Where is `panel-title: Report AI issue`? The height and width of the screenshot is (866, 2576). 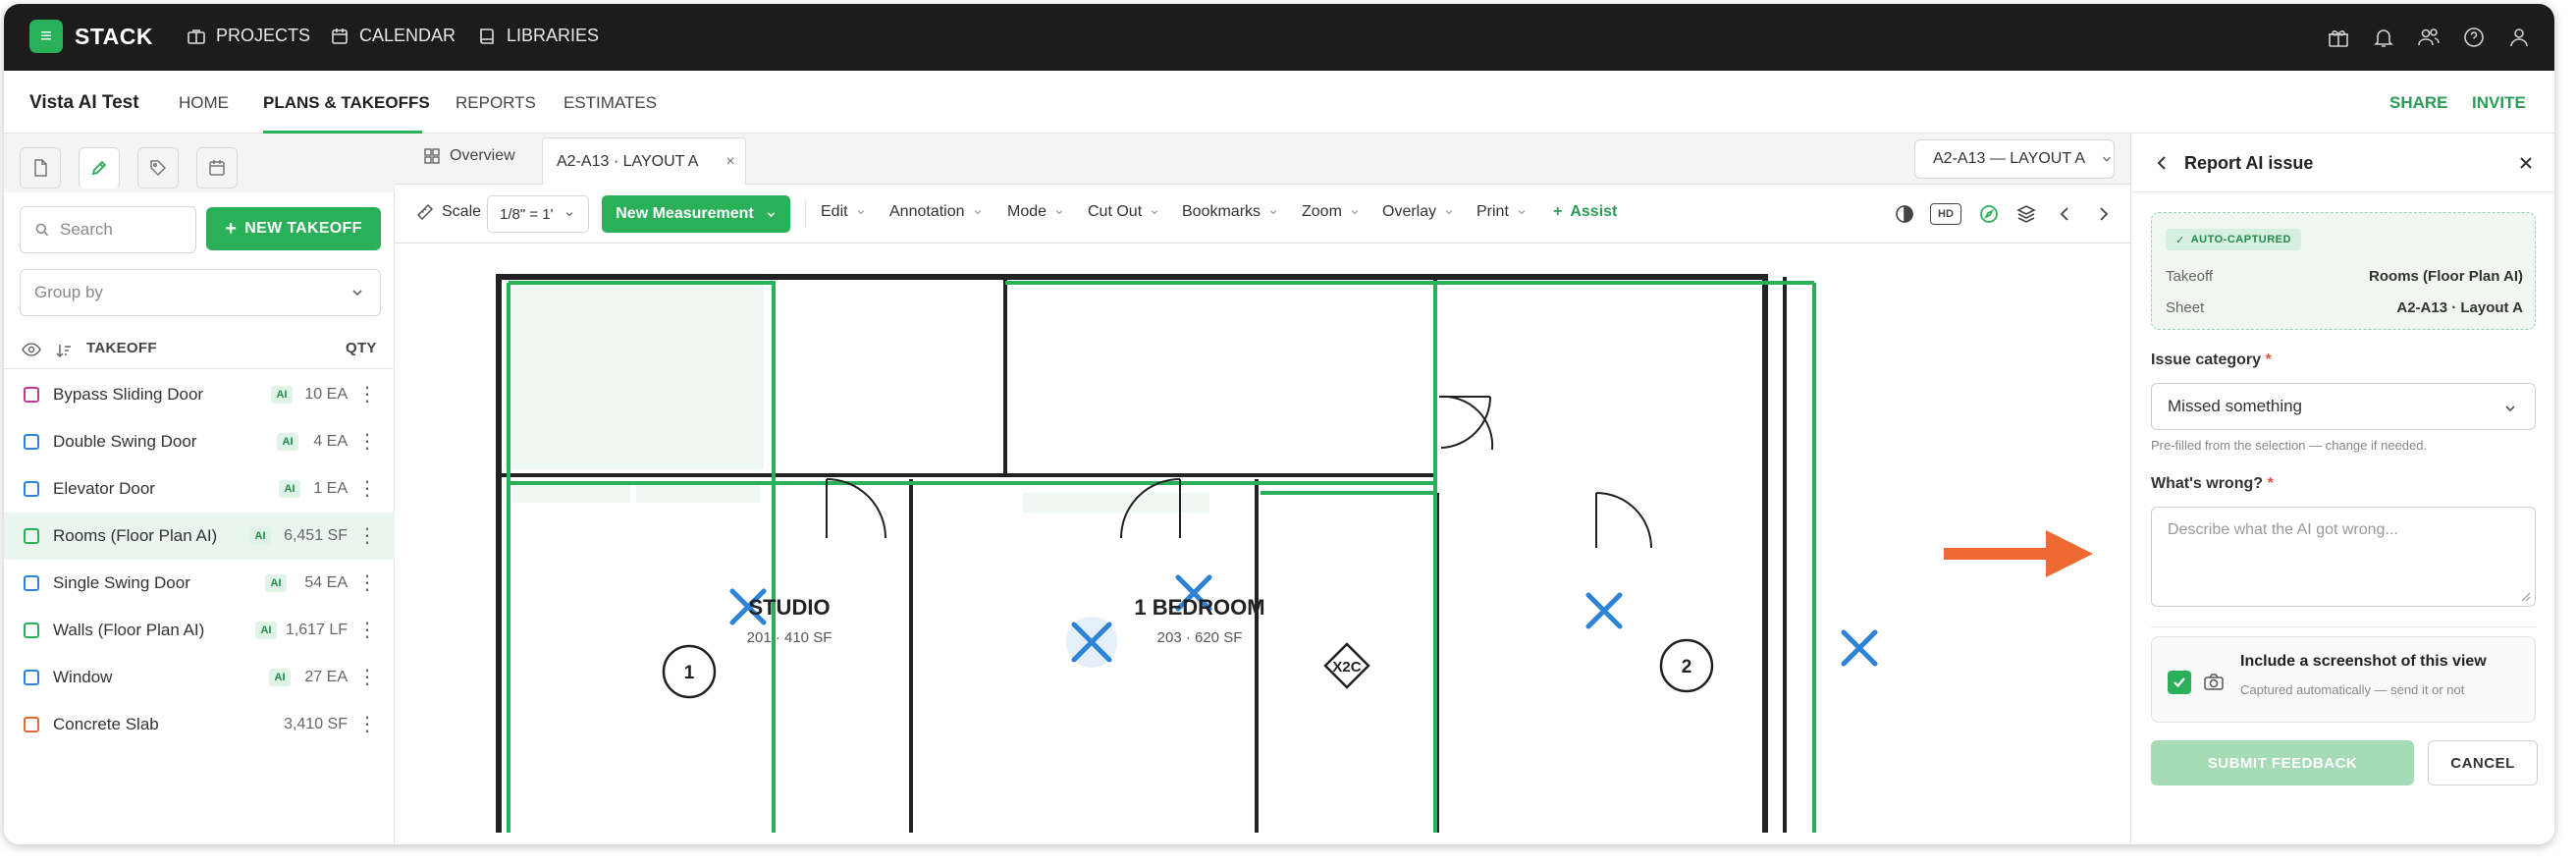 panel-title: Report AI issue is located at coordinates (2249, 163).